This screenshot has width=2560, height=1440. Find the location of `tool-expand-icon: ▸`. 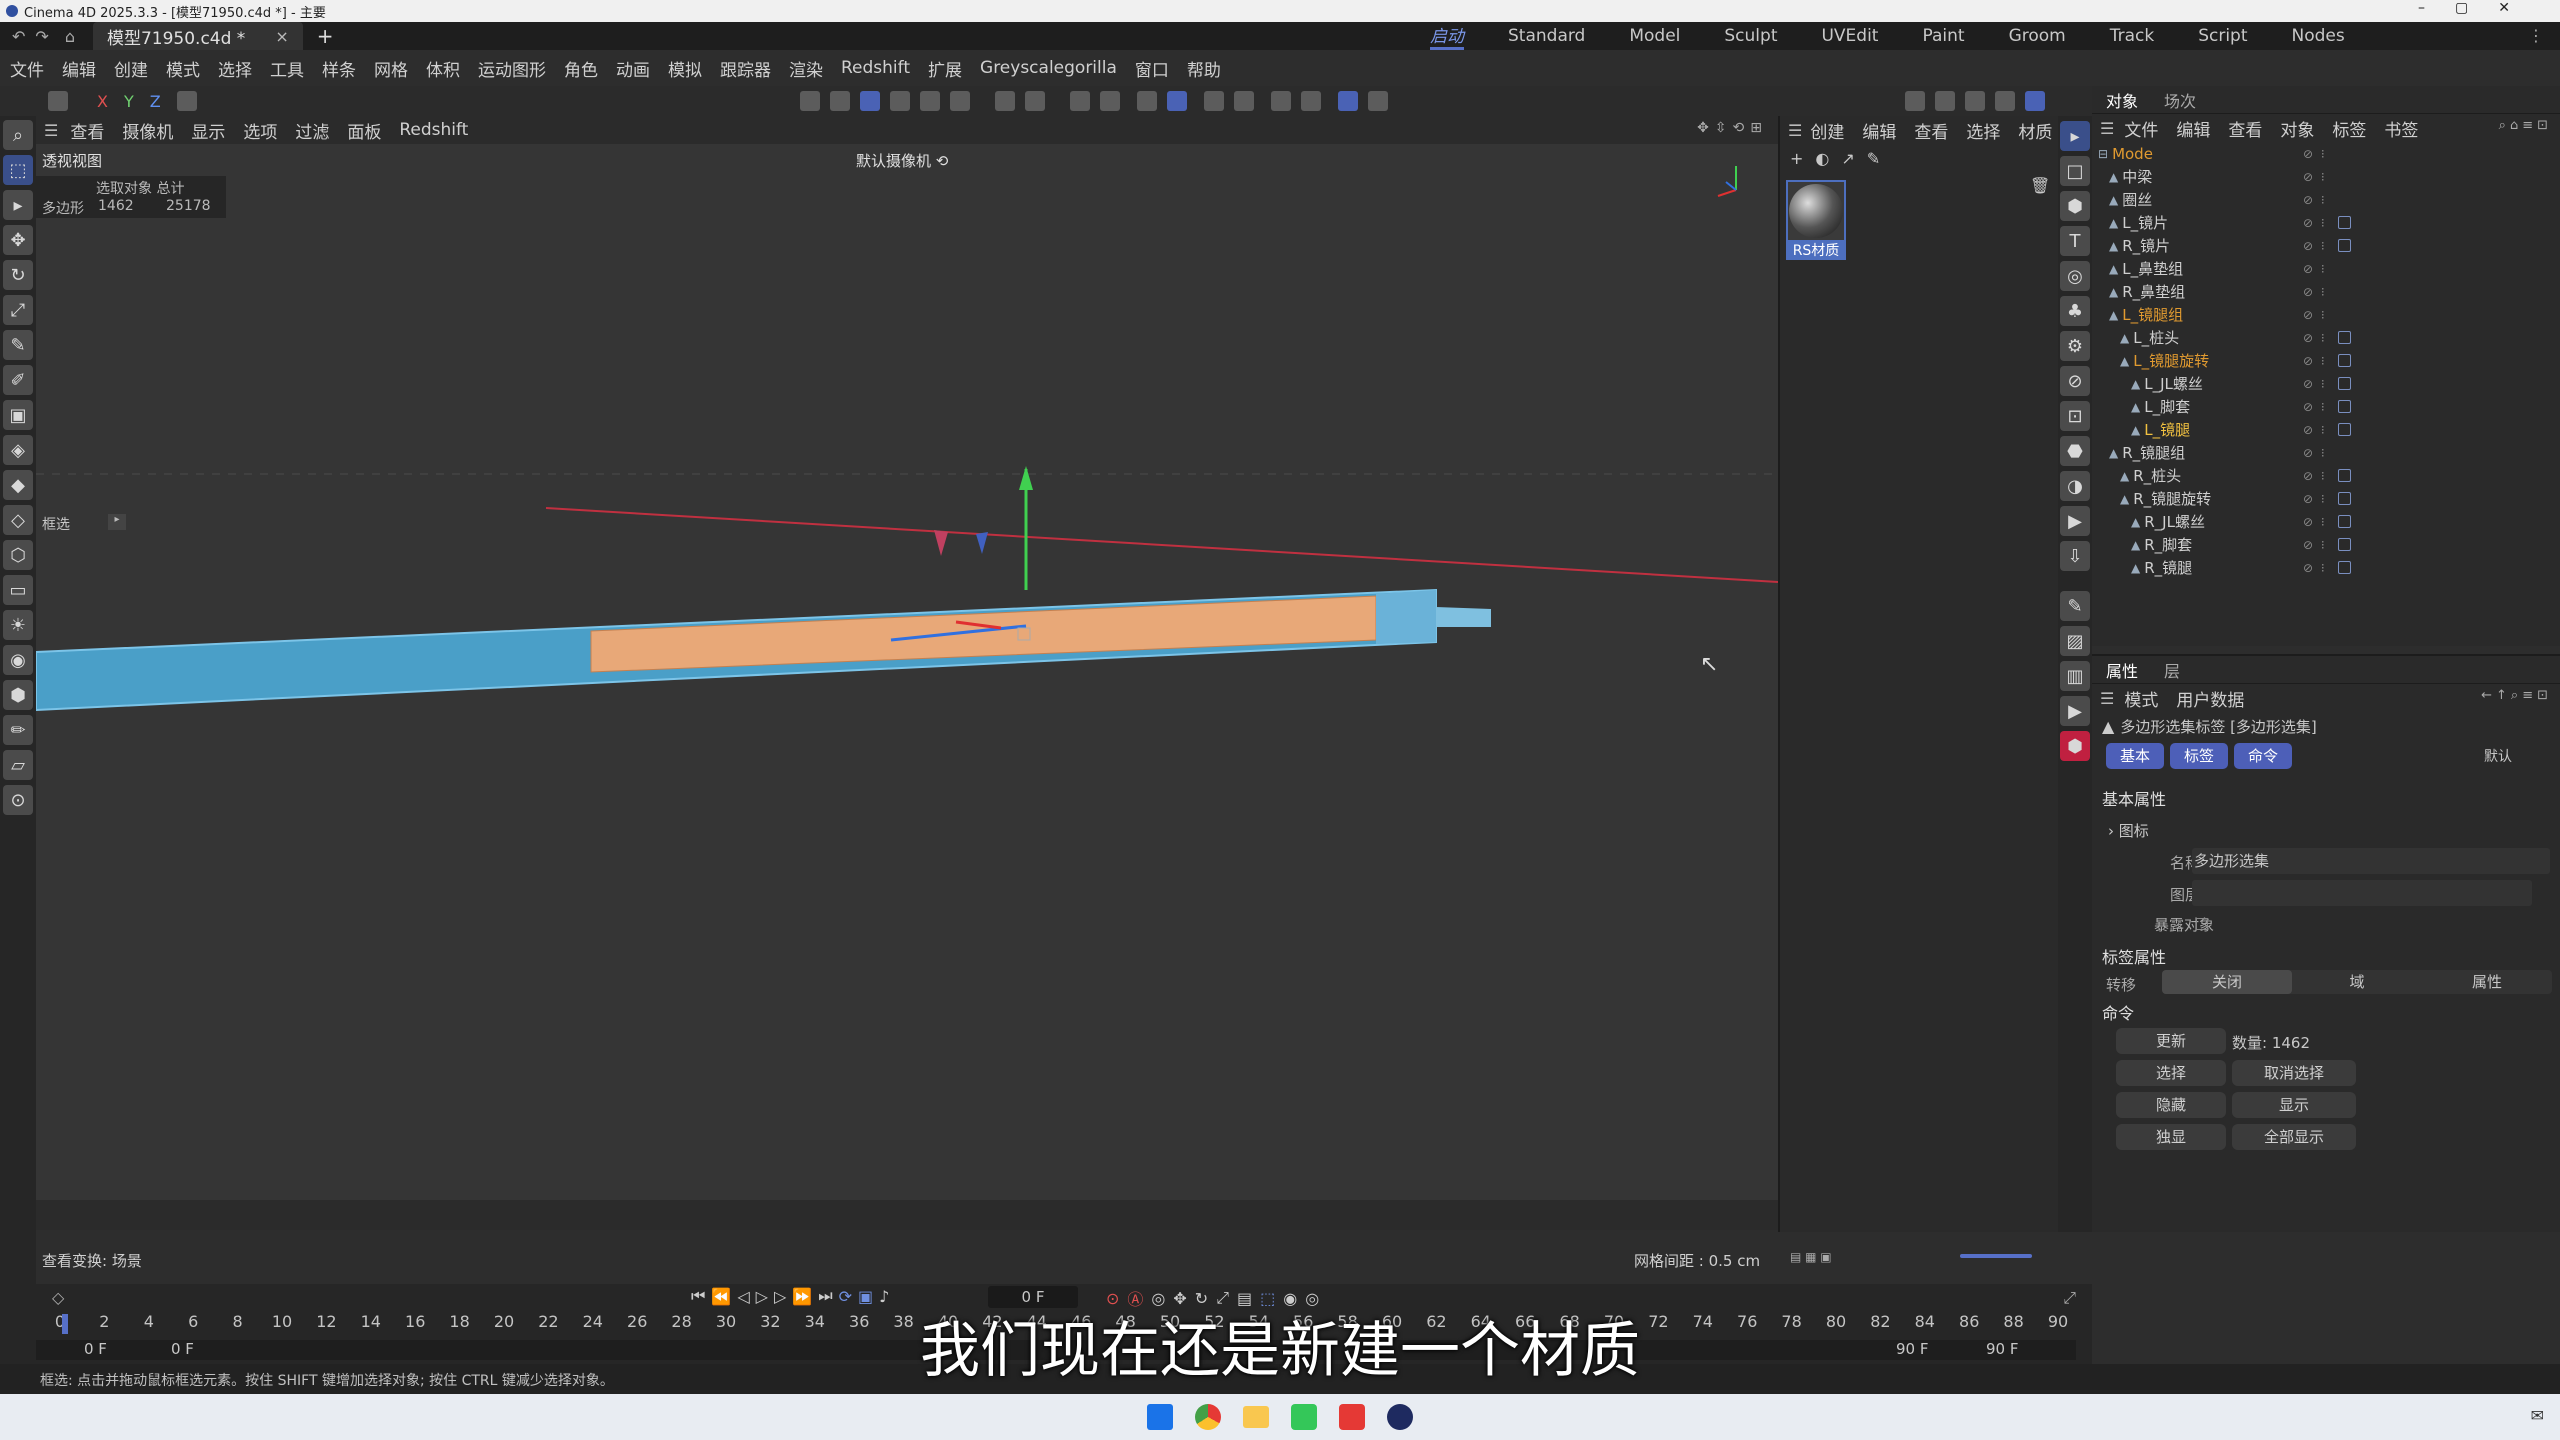

tool-expand-icon: ▸ is located at coordinates (117, 522).